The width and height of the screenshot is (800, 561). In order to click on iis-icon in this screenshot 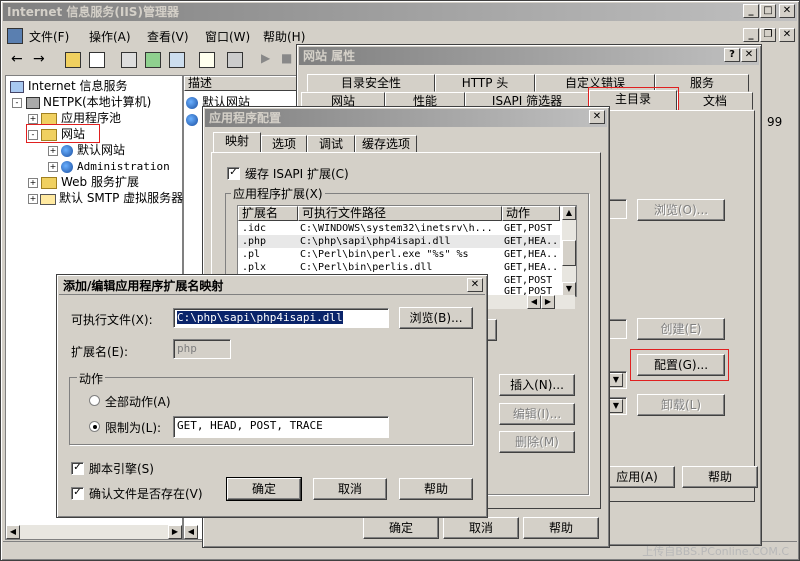, I will do `click(17, 87)`.